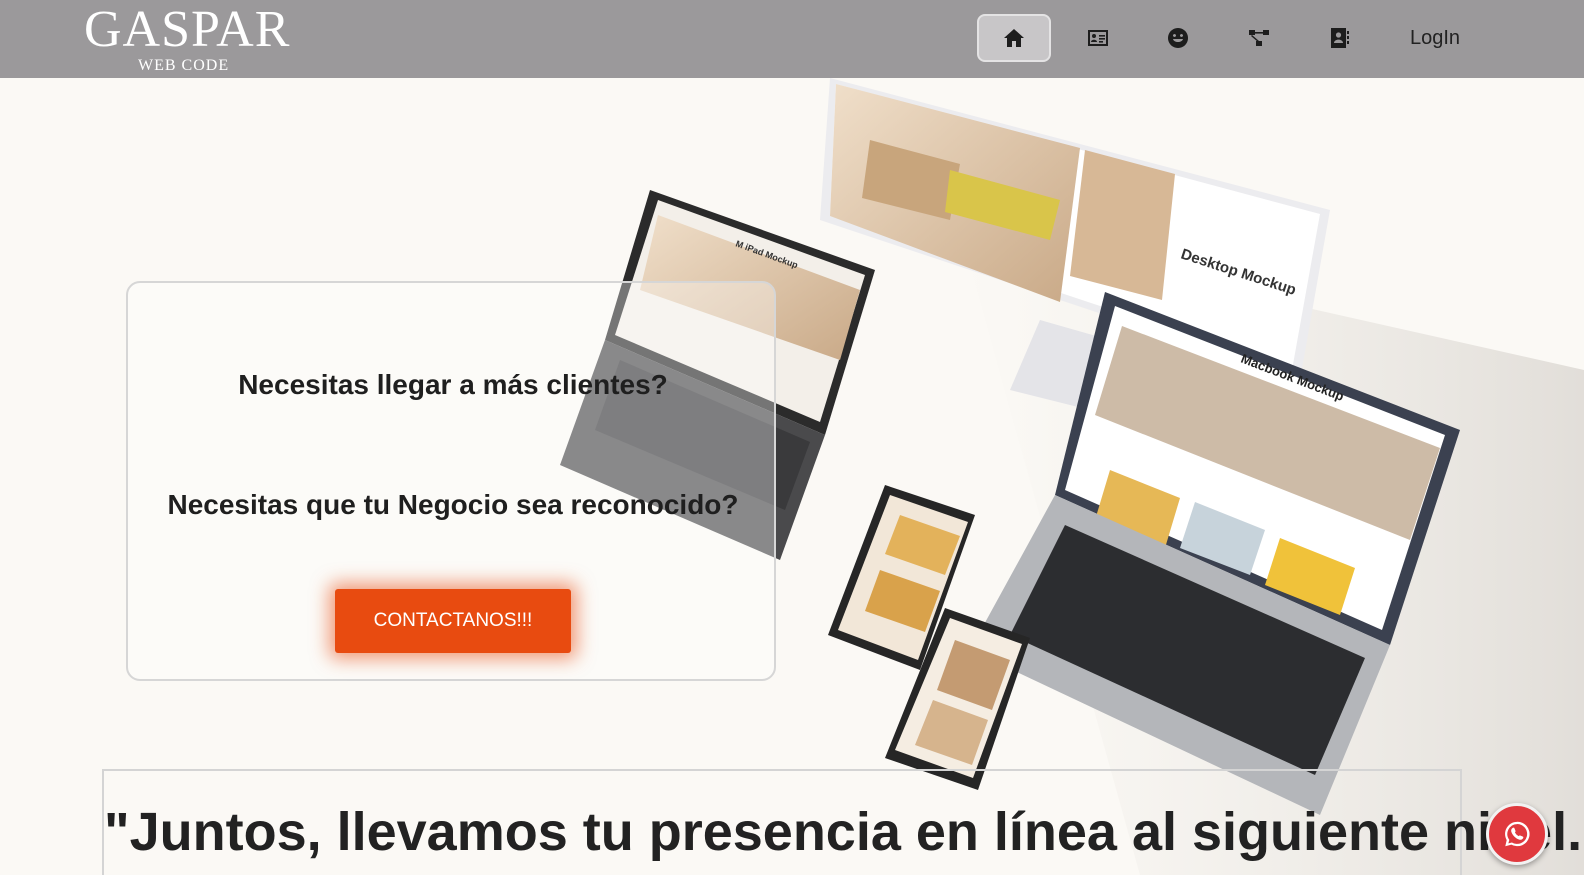  Describe the element at coordinates (453, 504) in the screenshot. I see `hero-question-recognition: Necesitas que tu Negocio sea reconocido?` at that location.